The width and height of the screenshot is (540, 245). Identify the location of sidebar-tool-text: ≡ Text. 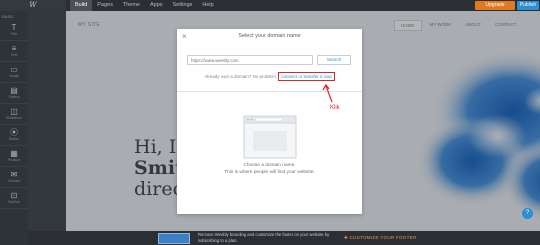
(14, 51).